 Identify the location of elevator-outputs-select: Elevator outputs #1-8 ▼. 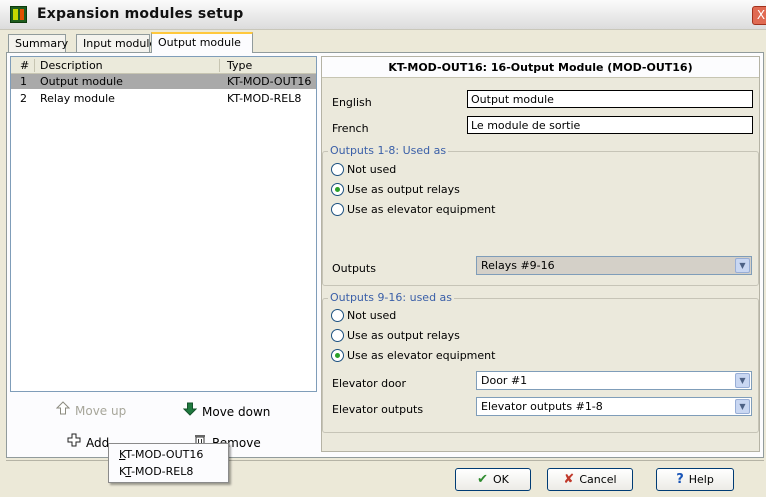
(614, 406).